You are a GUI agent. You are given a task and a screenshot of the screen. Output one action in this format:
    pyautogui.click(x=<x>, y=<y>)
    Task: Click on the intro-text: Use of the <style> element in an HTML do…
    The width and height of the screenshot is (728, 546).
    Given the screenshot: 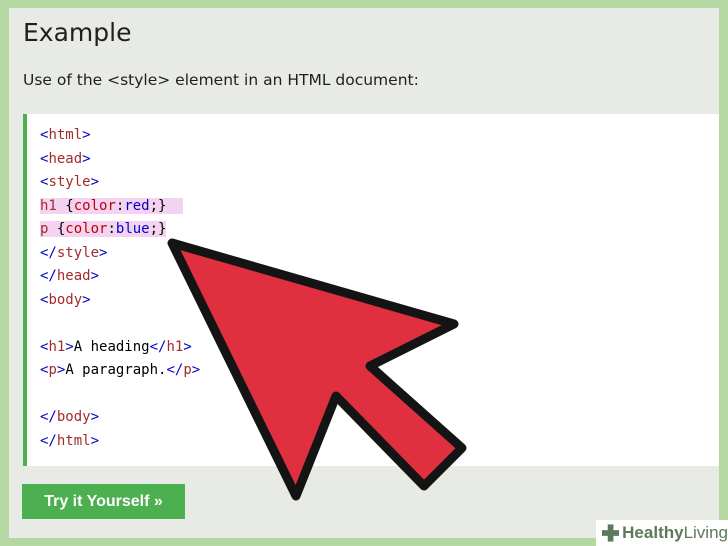 What is the action you would take?
    pyautogui.click(x=221, y=80)
    